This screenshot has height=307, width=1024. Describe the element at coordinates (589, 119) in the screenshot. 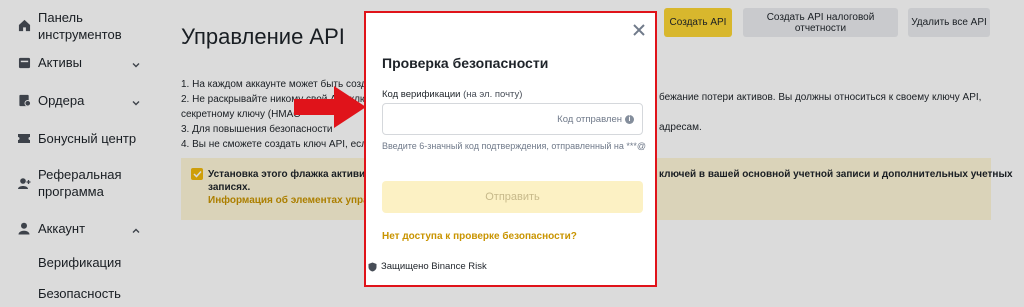

I see `code-sent-status: Код отправлен` at that location.